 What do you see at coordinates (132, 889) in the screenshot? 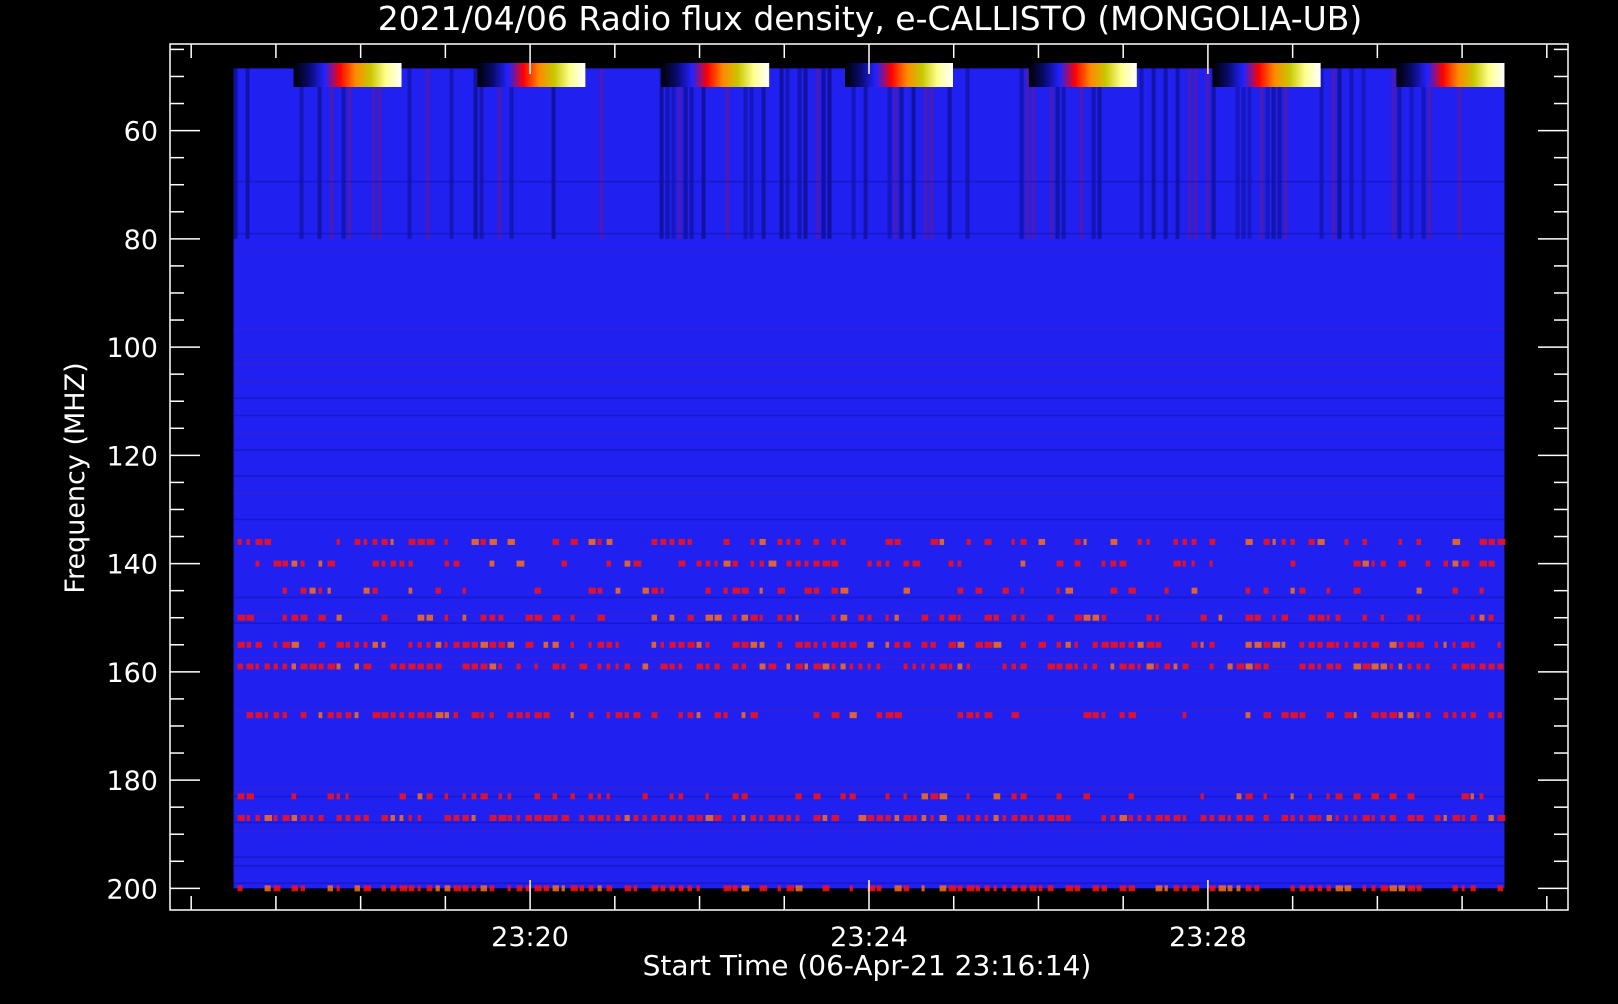
I see `y-tick-label: 200` at bounding box center [132, 889].